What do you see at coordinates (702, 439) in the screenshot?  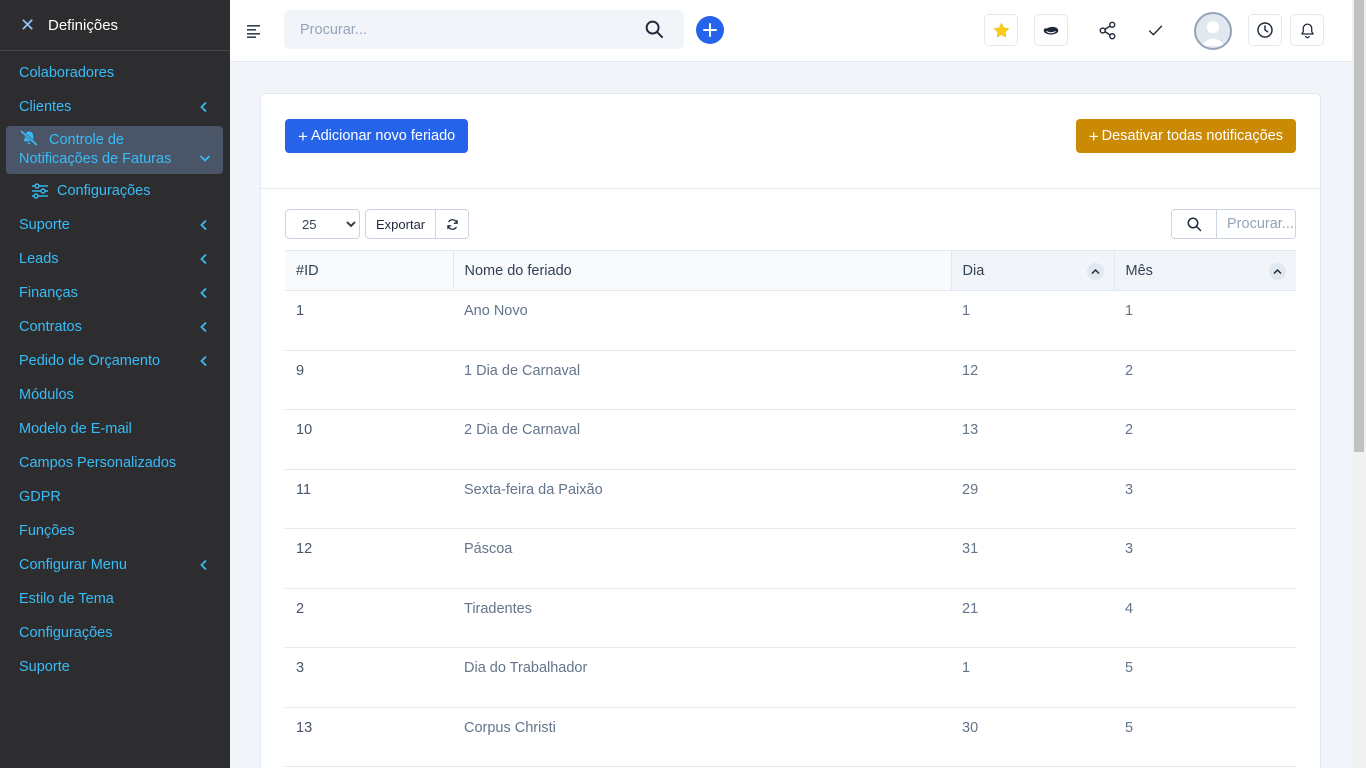 I see `cell-name: 2 Dia de Carnaval` at bounding box center [702, 439].